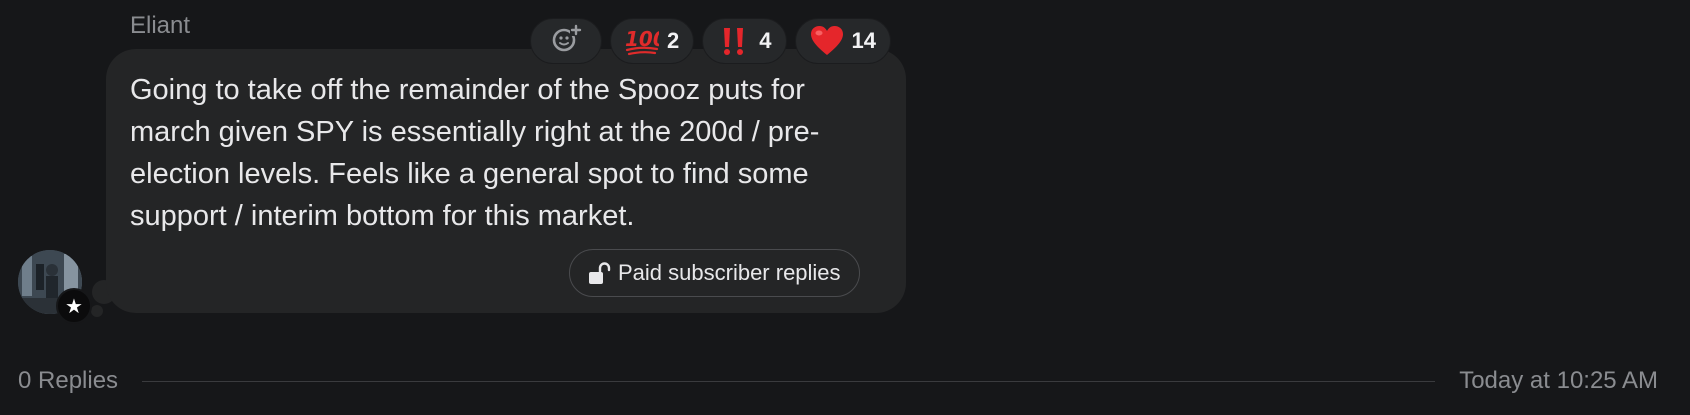 This screenshot has height=415, width=1690. I want to click on add-reaction-button, so click(566, 41).